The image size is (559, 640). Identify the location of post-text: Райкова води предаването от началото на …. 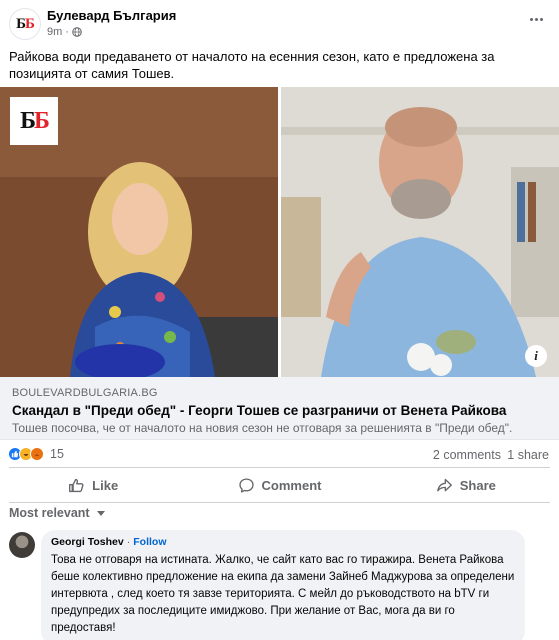
(252, 65).